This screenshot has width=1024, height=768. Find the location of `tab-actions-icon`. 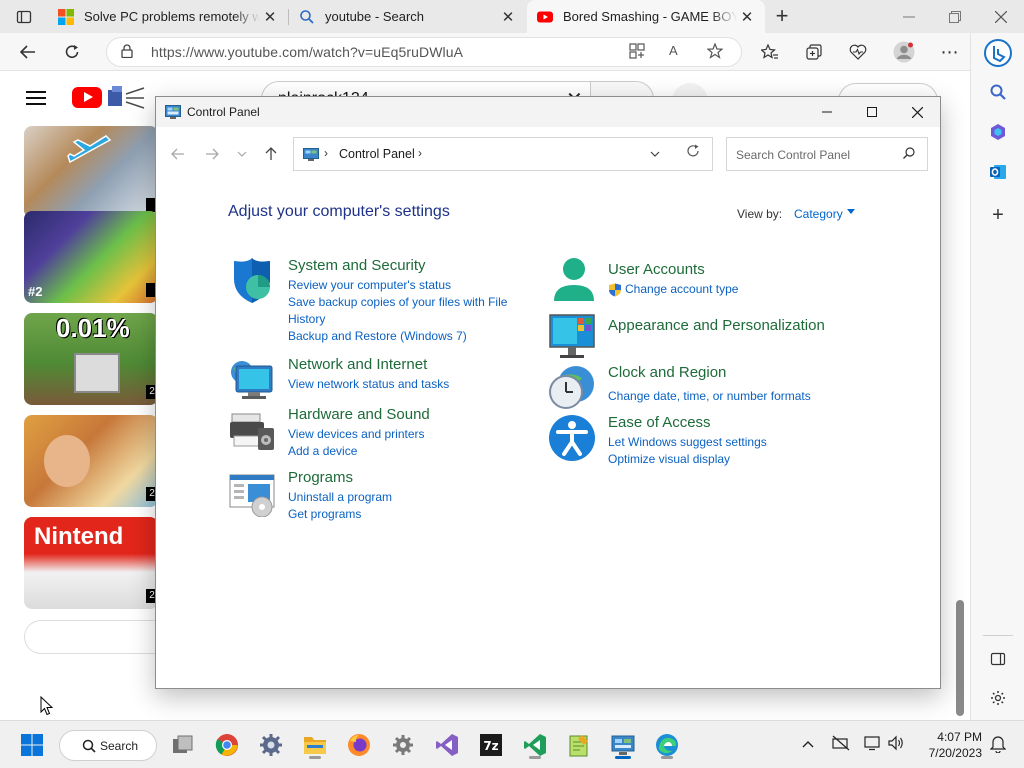

tab-actions-icon is located at coordinates (24, 17).